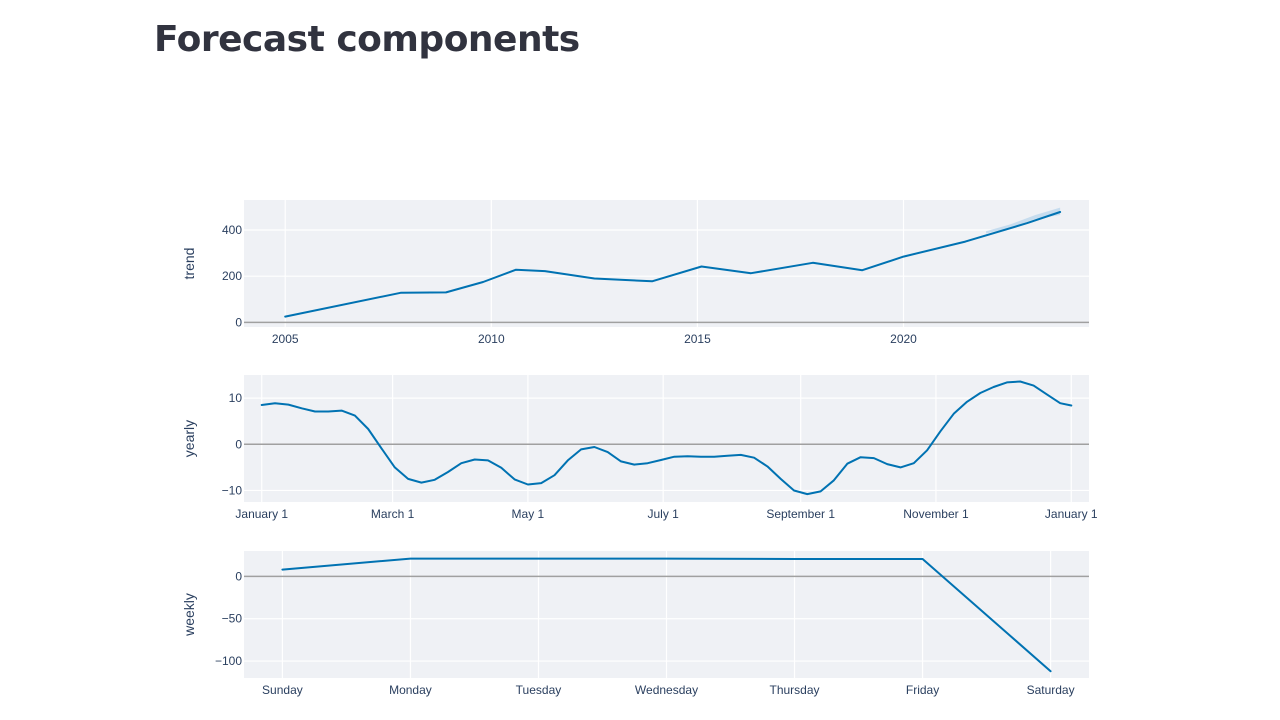 This screenshot has height=720, width=1280. What do you see at coordinates (232, 619) in the screenshot?
I see `y-tick-label: −50` at bounding box center [232, 619].